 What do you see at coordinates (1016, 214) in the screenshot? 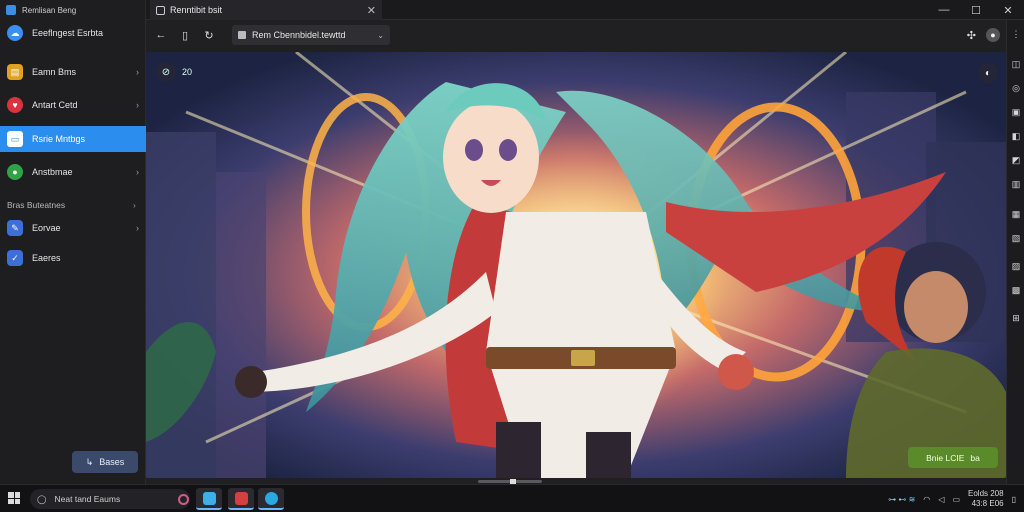
I see `rail-icon-7: ▦` at bounding box center [1016, 214].